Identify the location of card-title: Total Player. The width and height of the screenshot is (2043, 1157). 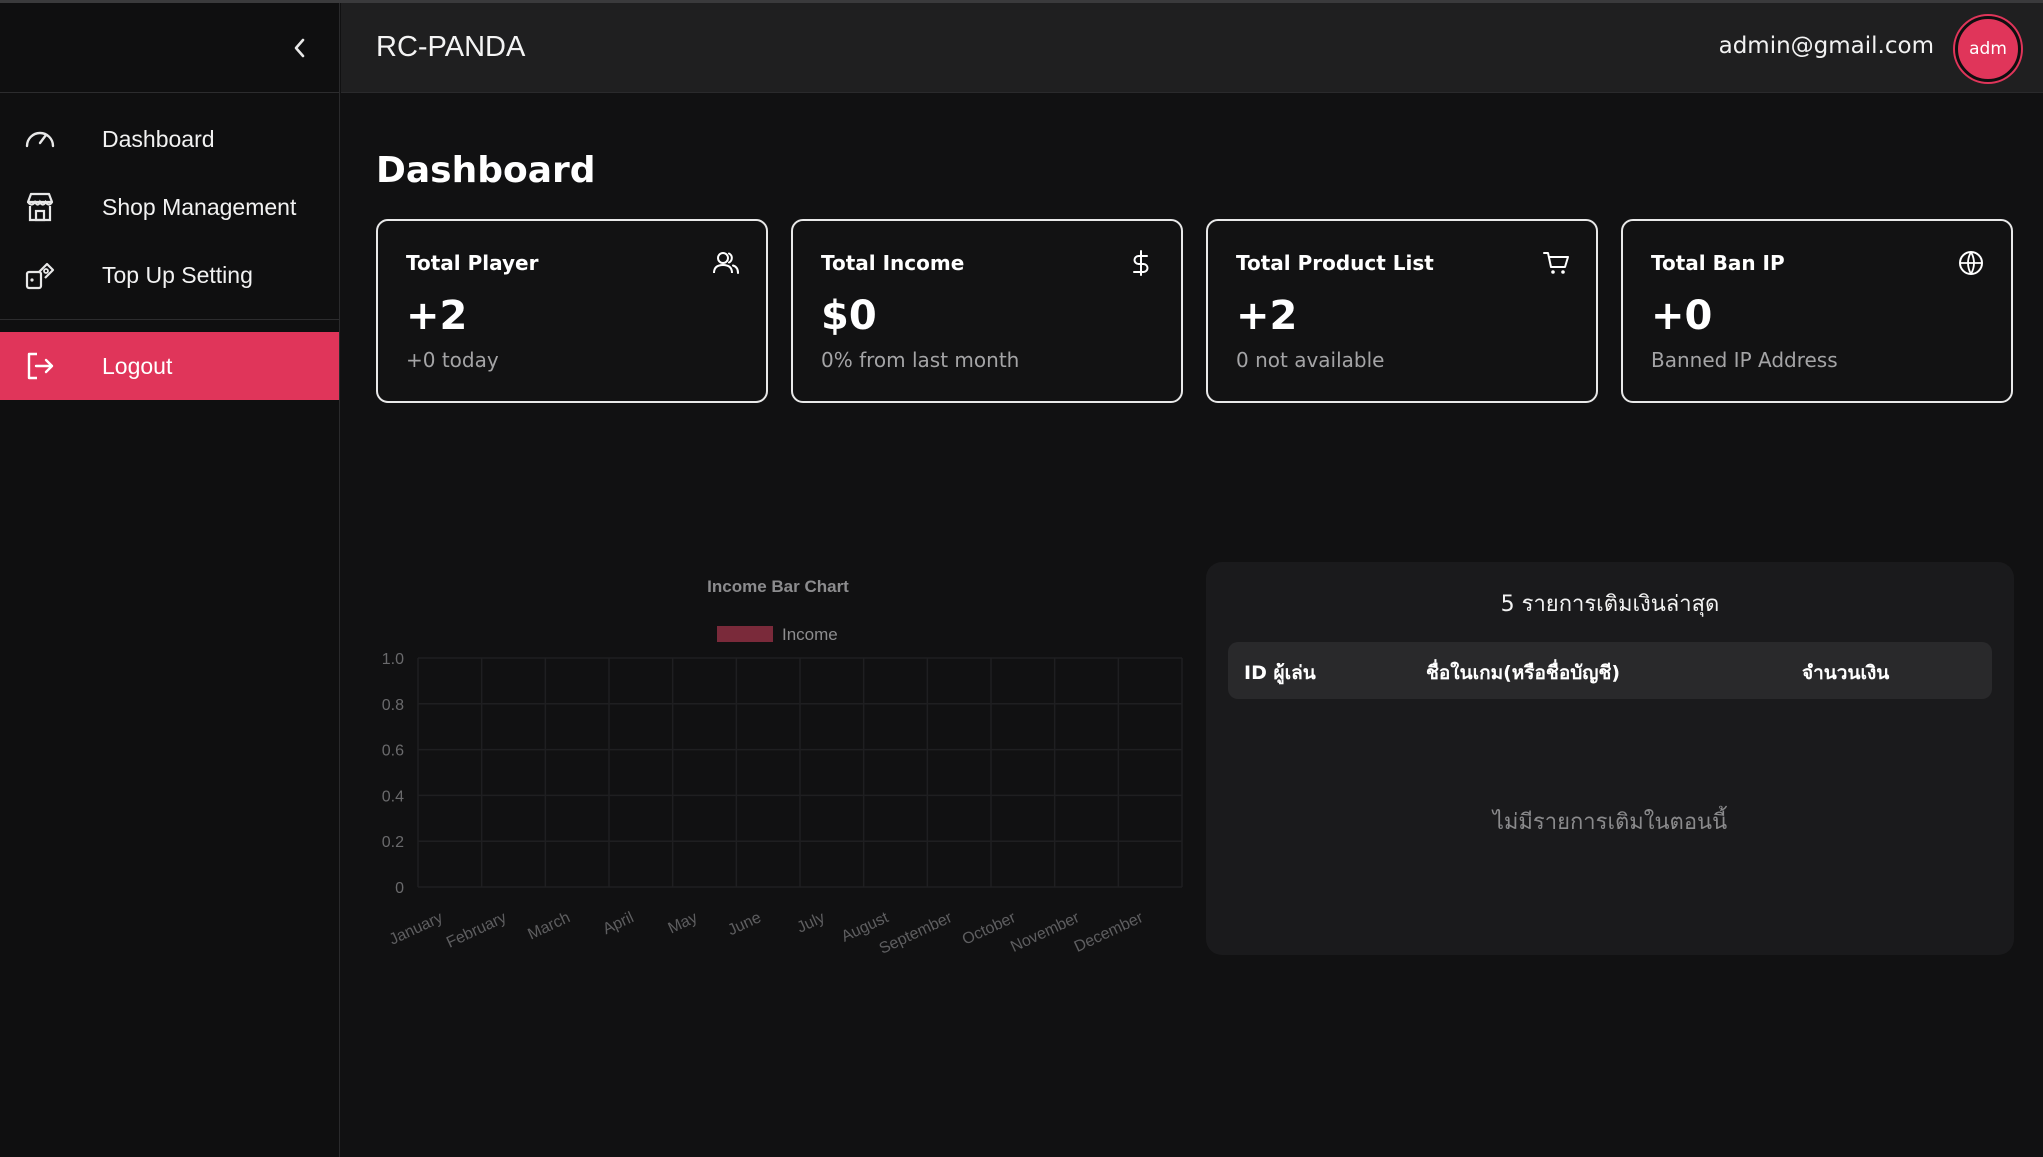
(472, 263).